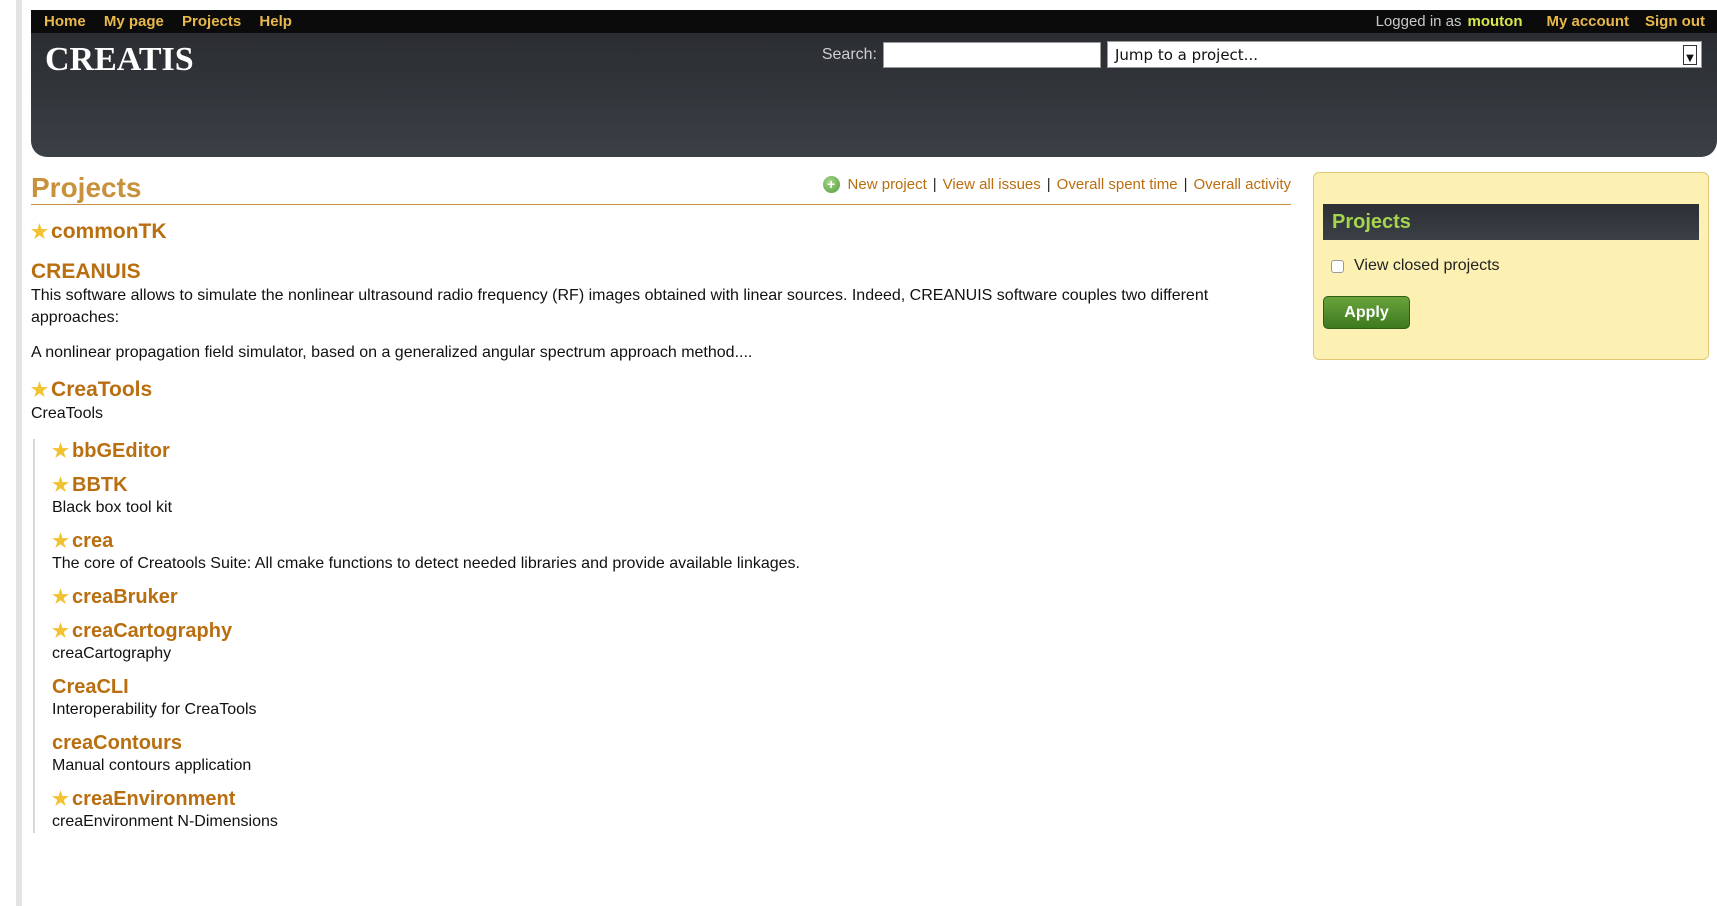 The image size is (1717, 906). I want to click on project-name-text: CREANUIS, so click(86, 271).